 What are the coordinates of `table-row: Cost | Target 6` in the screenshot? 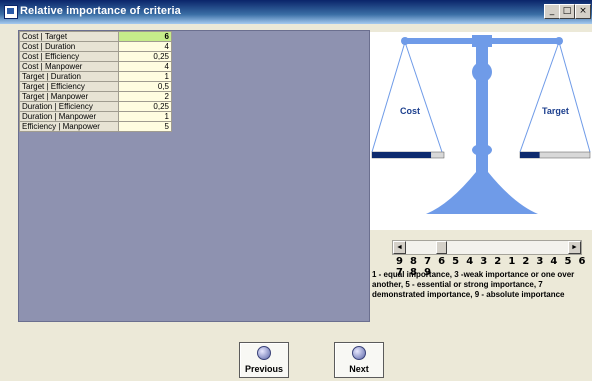 It's located at (95, 36).